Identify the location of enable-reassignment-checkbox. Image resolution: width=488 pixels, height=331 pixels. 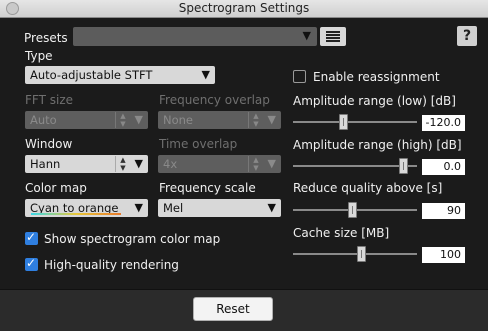
(299, 76).